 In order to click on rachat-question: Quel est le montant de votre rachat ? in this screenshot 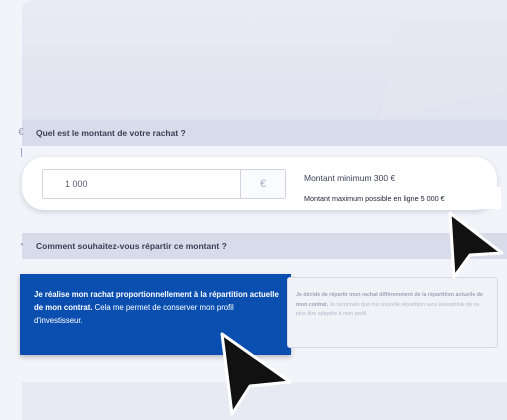, I will do `click(111, 133)`.